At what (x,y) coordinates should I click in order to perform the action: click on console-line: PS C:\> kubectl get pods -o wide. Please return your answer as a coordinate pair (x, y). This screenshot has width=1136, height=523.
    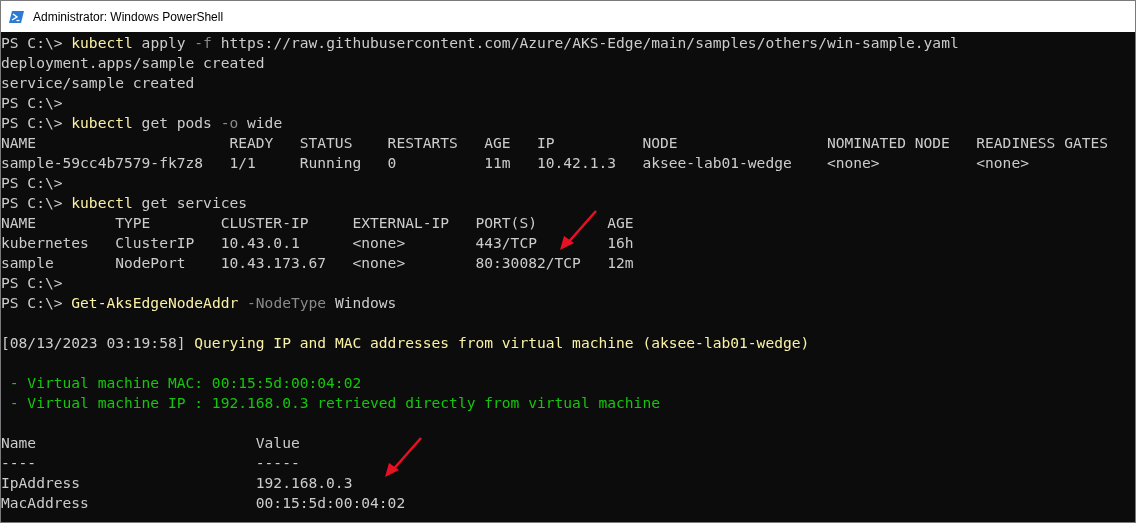
    Looking at the image, I should click on (142, 123).